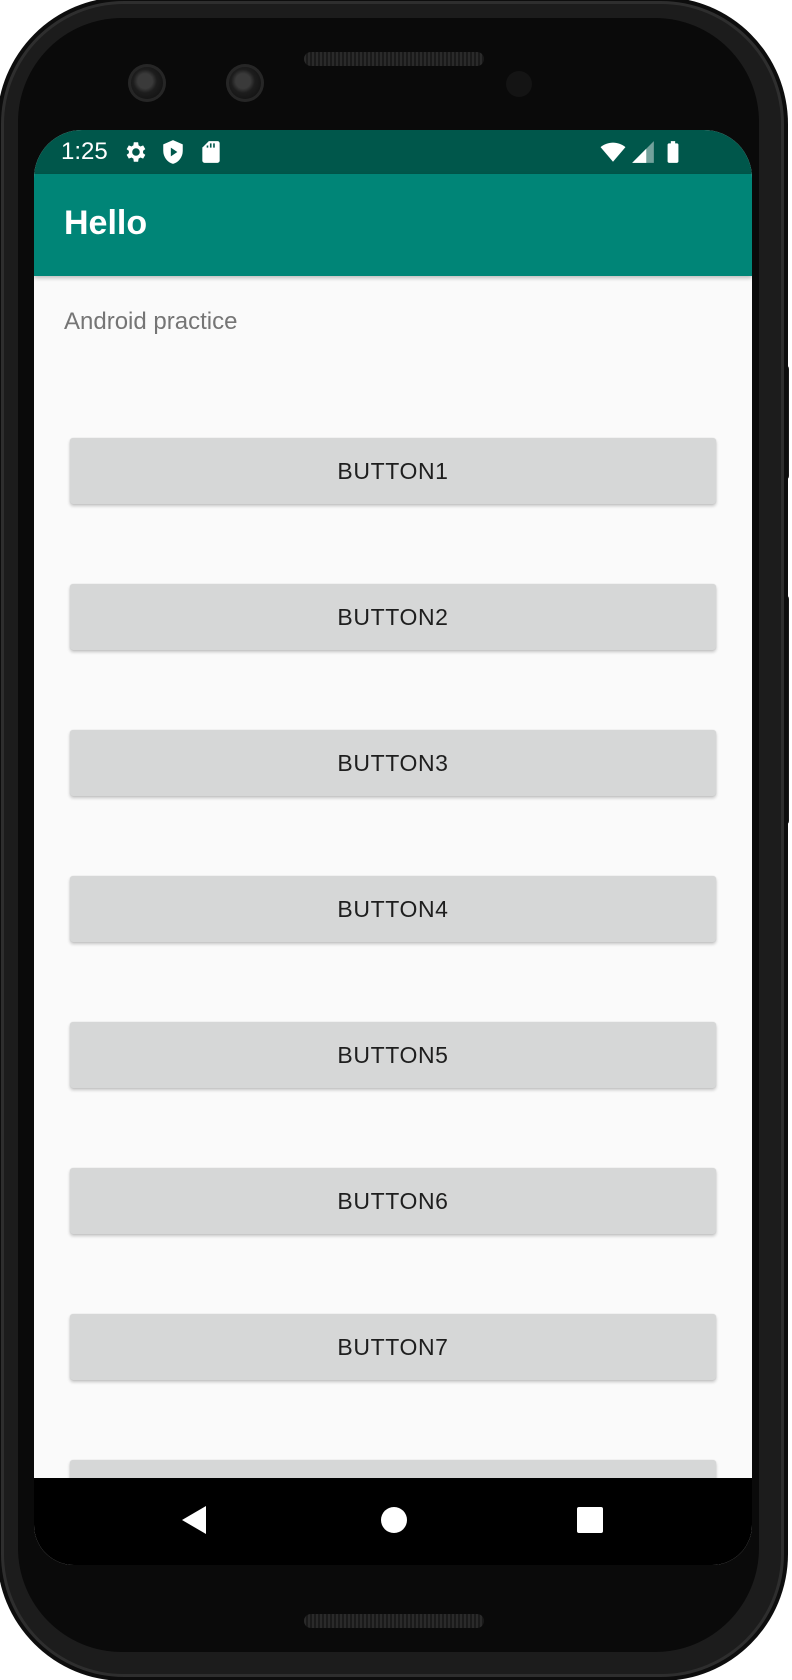  What do you see at coordinates (106, 223) in the screenshot?
I see `page-title: Hello` at bounding box center [106, 223].